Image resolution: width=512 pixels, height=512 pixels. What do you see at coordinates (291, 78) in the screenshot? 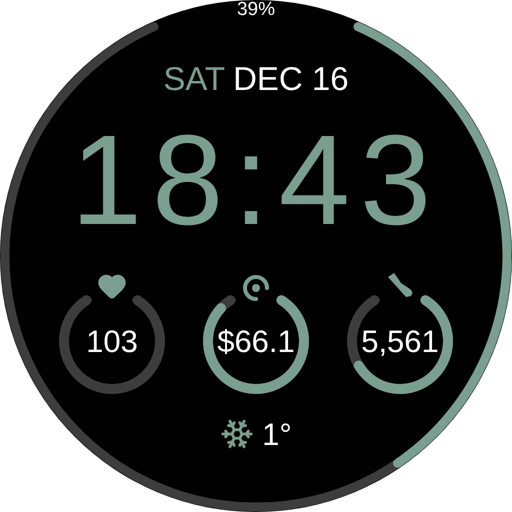
I see `date: DEC 16` at bounding box center [291, 78].